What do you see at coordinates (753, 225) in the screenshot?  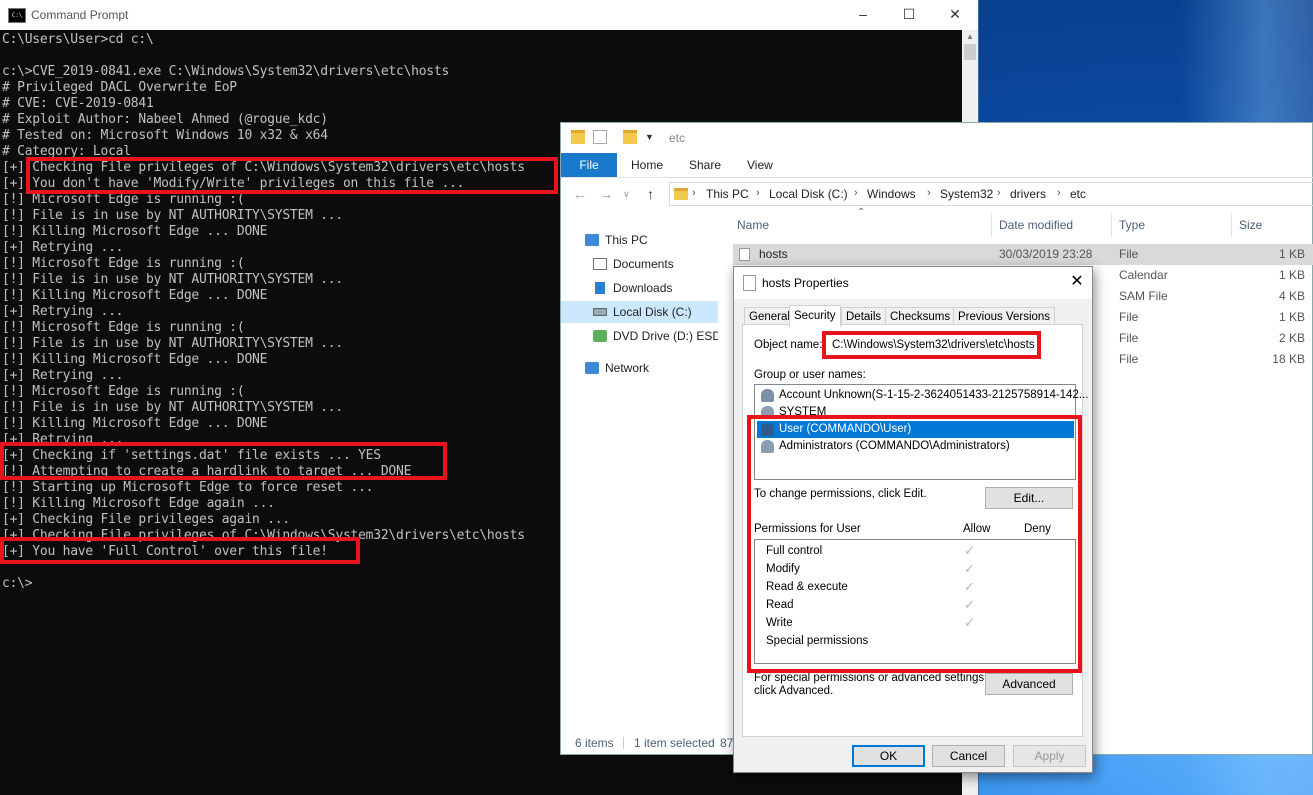 I see `column-name: Name` at bounding box center [753, 225].